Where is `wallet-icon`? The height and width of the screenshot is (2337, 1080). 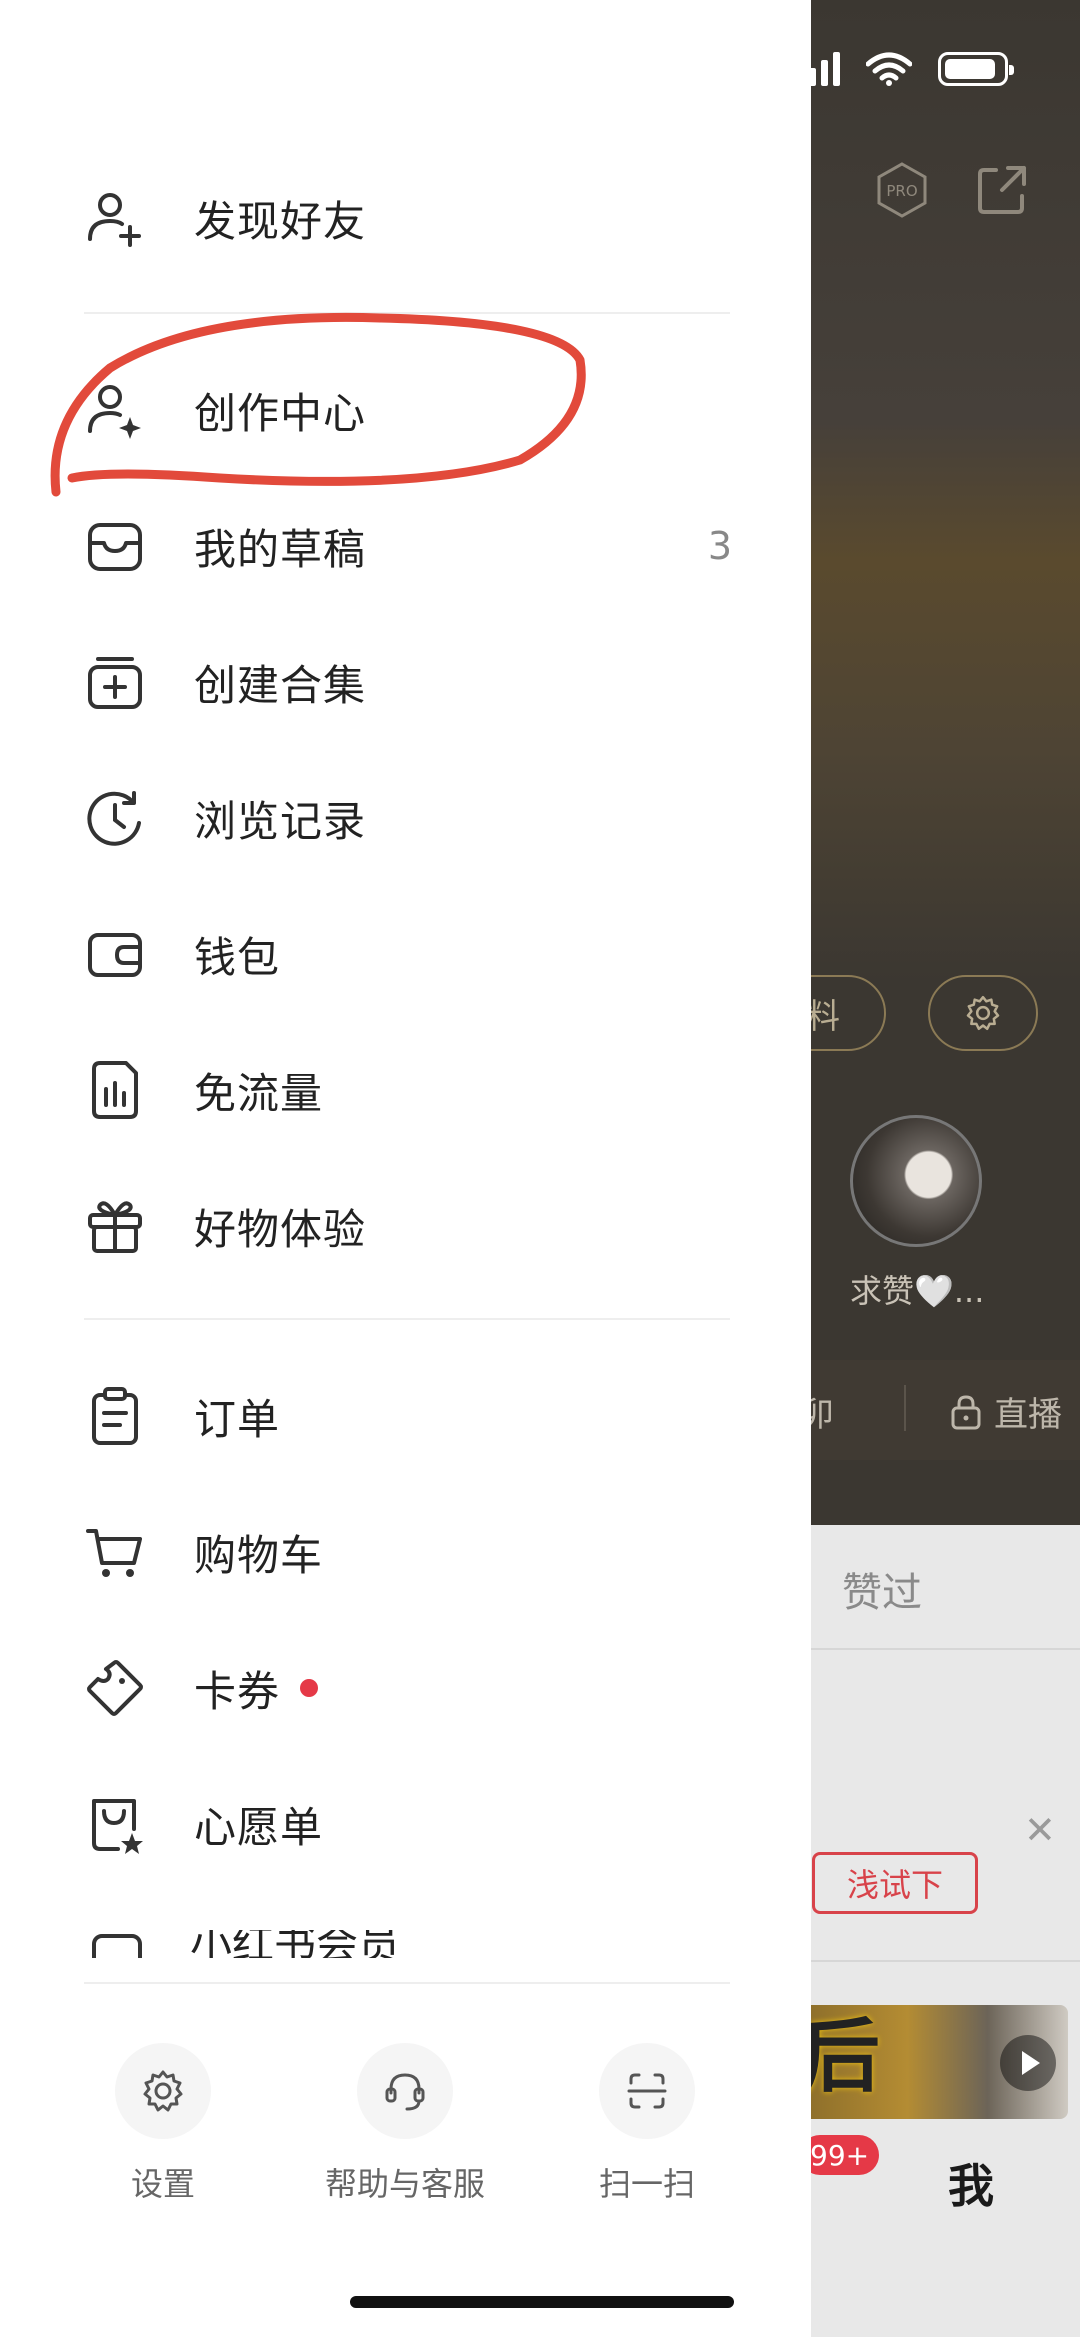 wallet-icon is located at coordinates (115, 955).